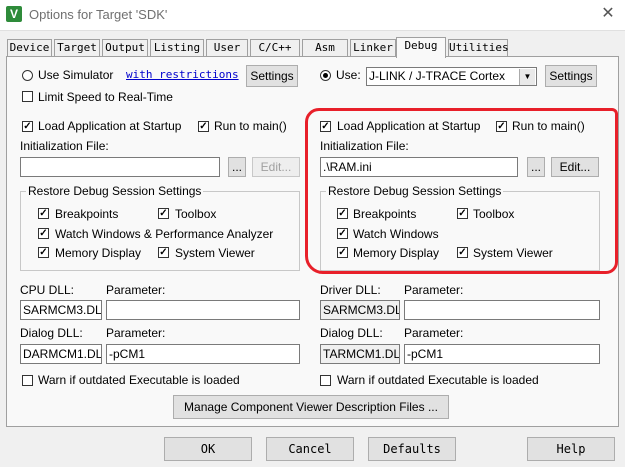 Image resolution: width=625 pixels, height=467 pixels. I want to click on driver-dll-input: SARMCM3.DLL, so click(360, 310).